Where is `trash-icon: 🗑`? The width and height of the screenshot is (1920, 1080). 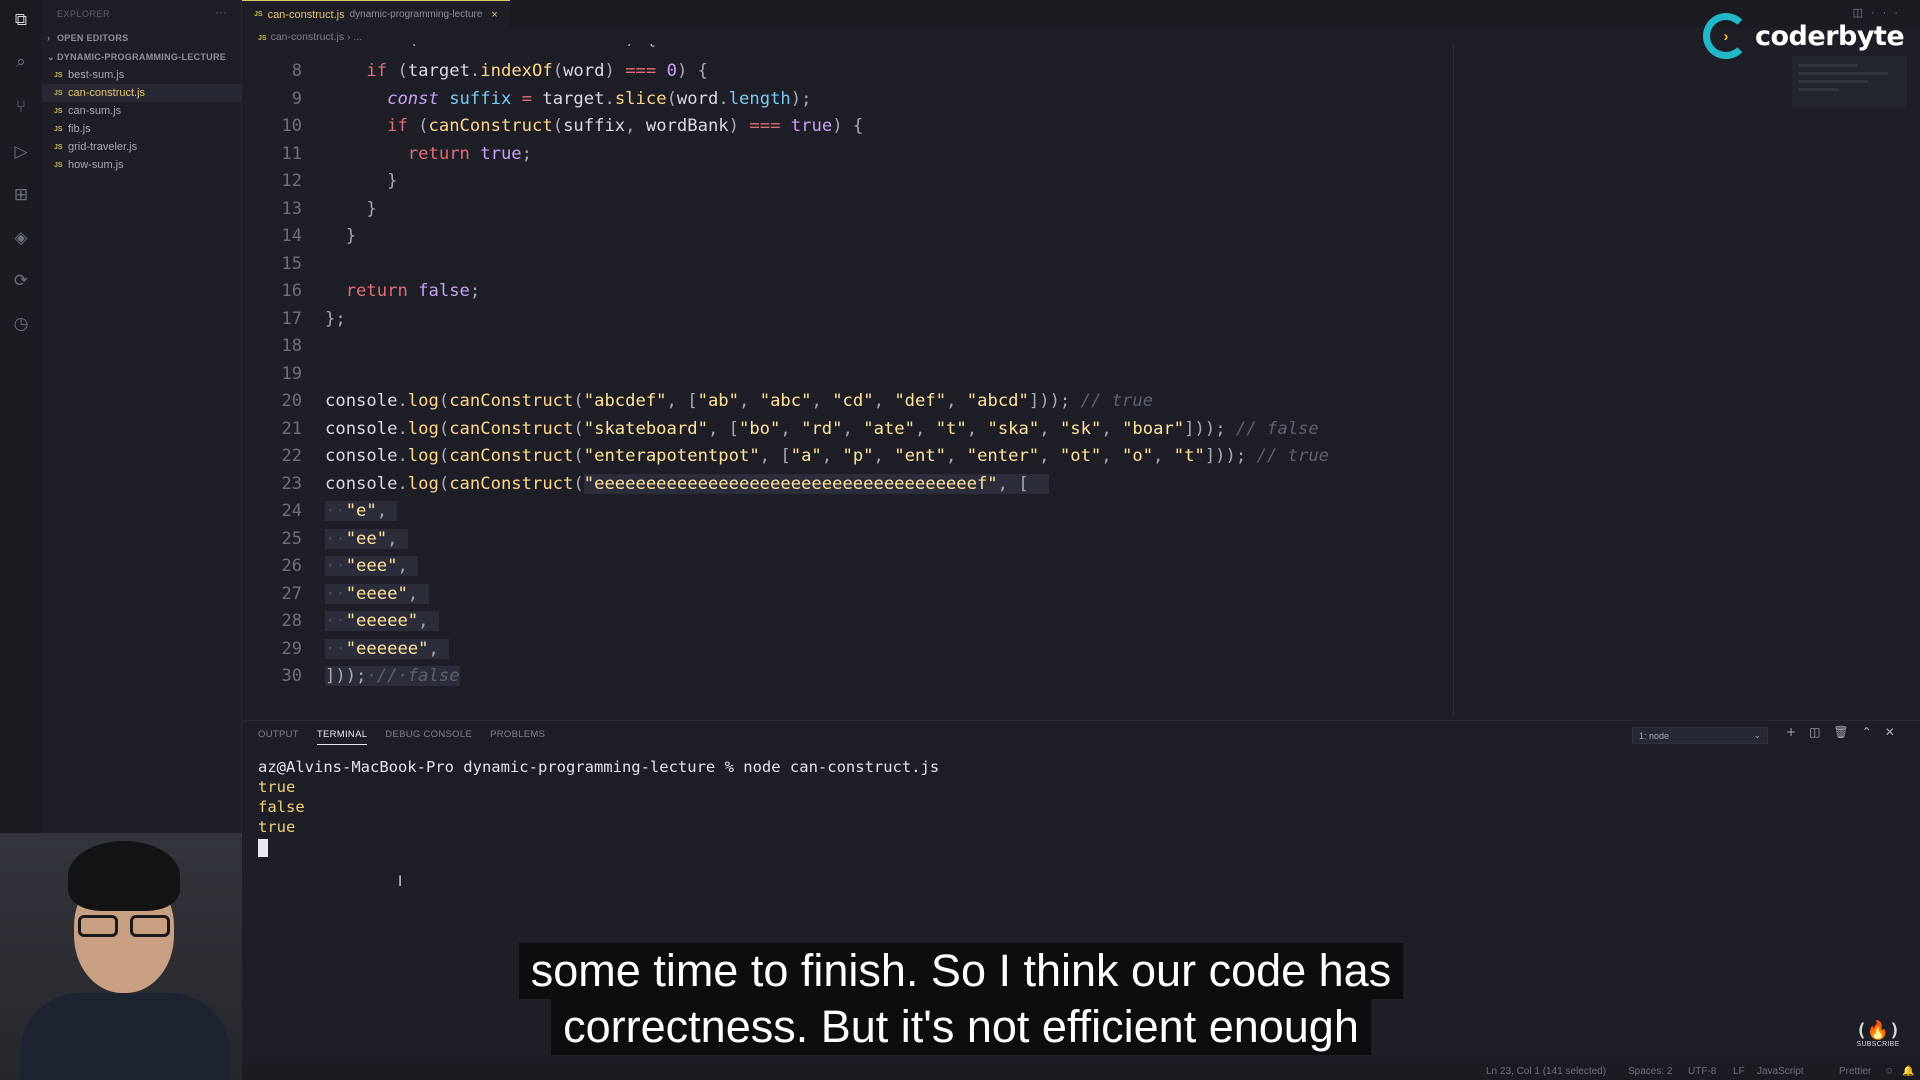 trash-icon: 🗑 is located at coordinates (1840, 732).